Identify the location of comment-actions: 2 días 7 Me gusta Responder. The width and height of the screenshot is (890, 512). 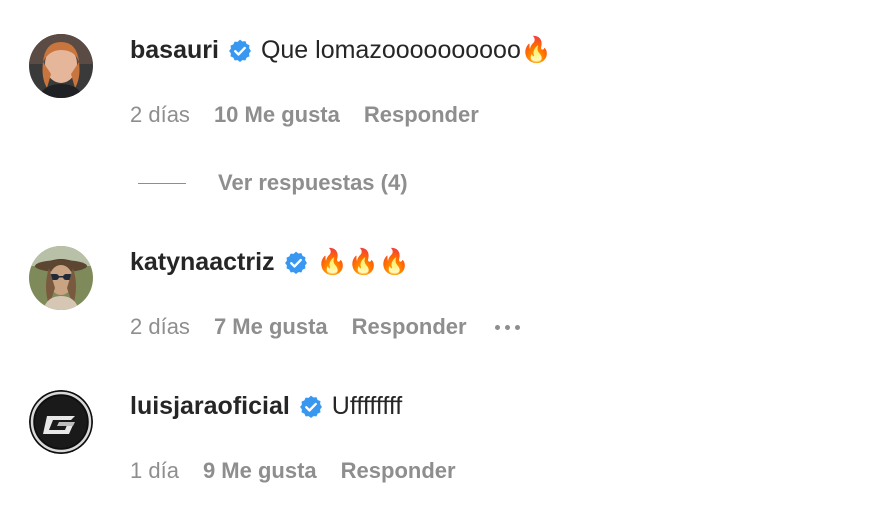
(325, 327).